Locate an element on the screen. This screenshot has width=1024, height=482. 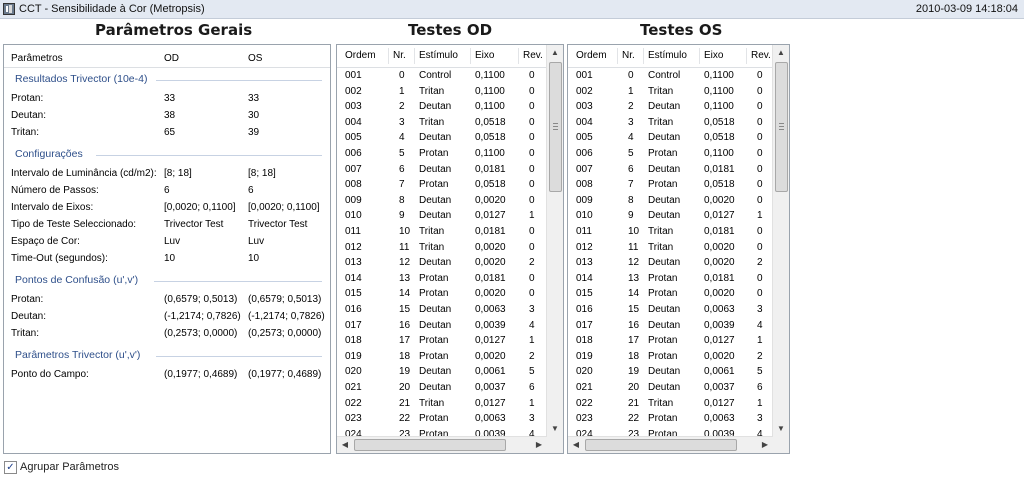
params-cell-label: Protan: is located at coordinates (27, 98).